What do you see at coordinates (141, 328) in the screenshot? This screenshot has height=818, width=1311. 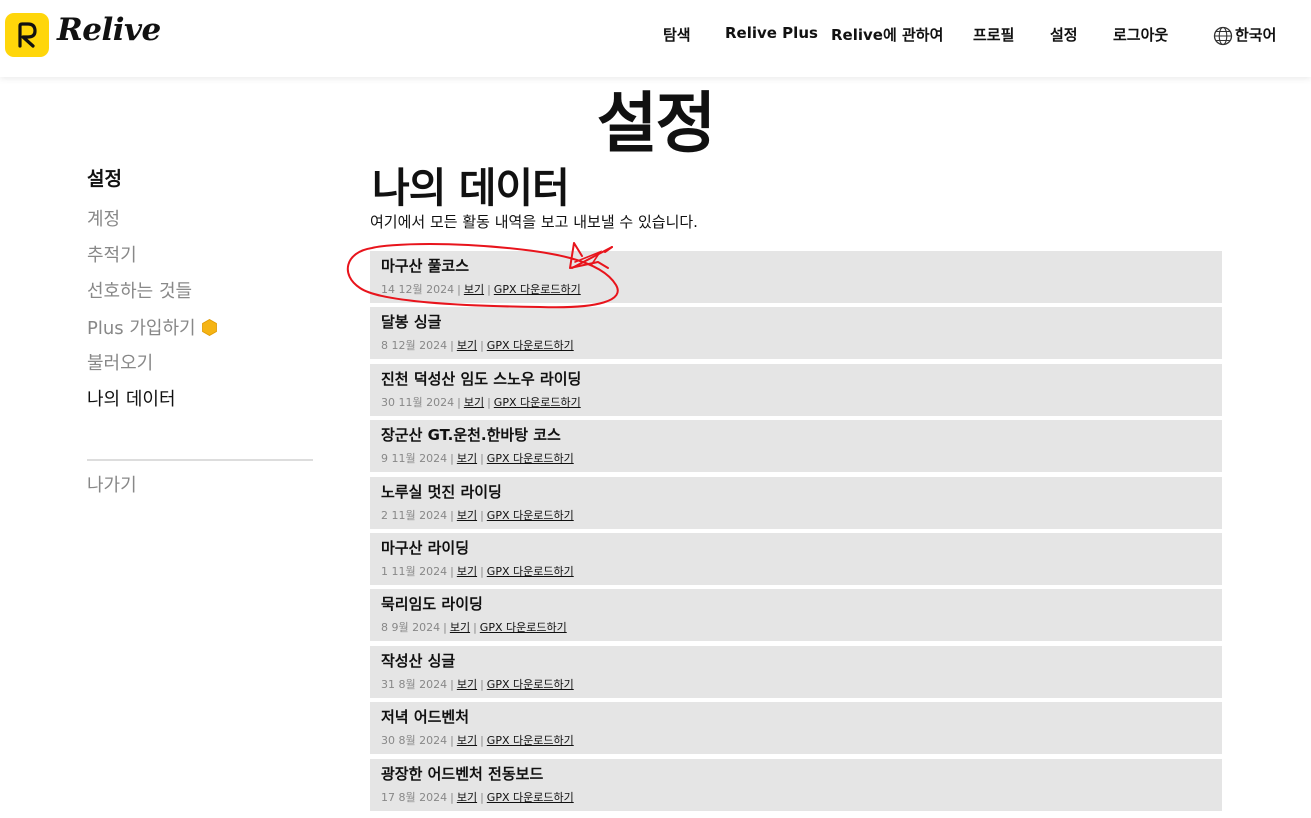 I see `sidebar-item-plus-label: Plus 가입하기` at bounding box center [141, 328].